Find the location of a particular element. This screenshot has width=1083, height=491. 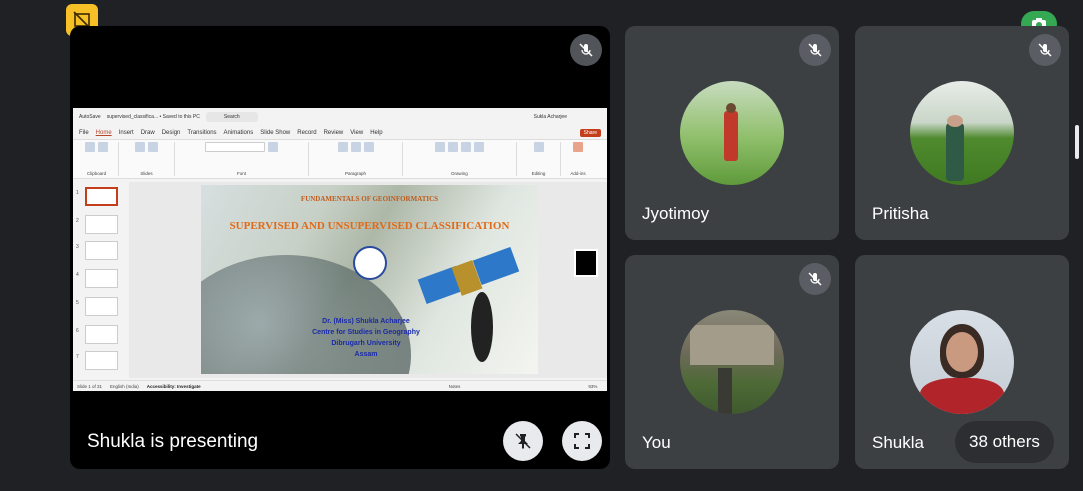

menu-view: View is located at coordinates (357, 132).